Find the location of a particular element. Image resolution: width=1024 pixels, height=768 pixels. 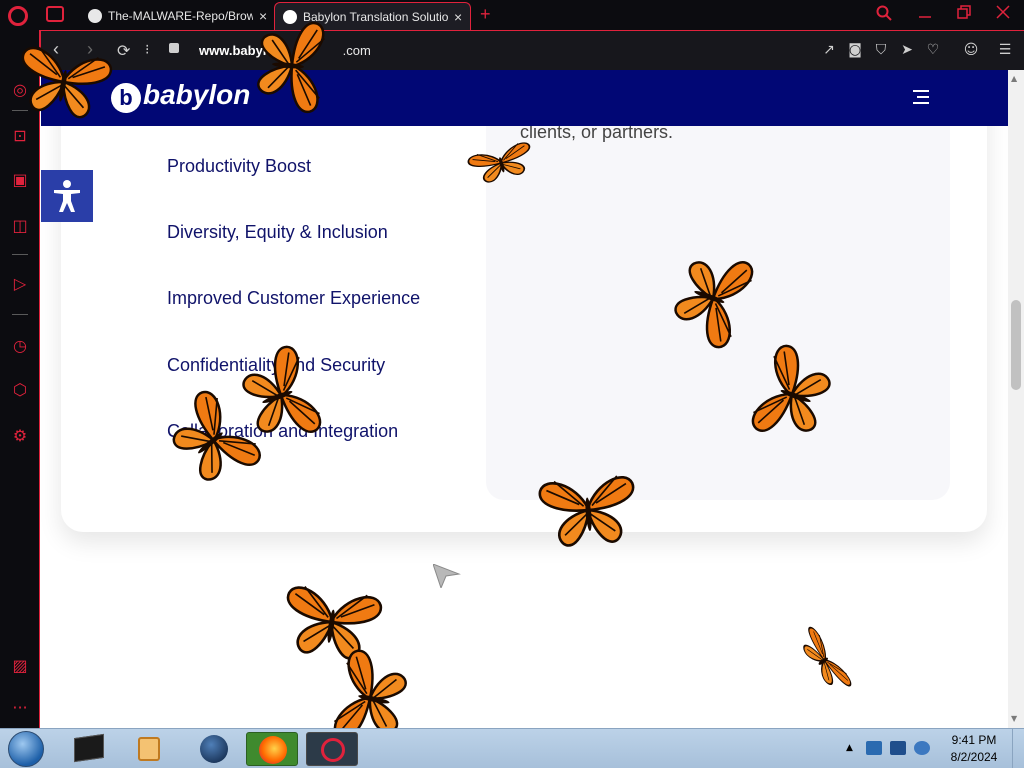

page-scrollbar: ▲ ▼ is located at coordinates (1016, 399).